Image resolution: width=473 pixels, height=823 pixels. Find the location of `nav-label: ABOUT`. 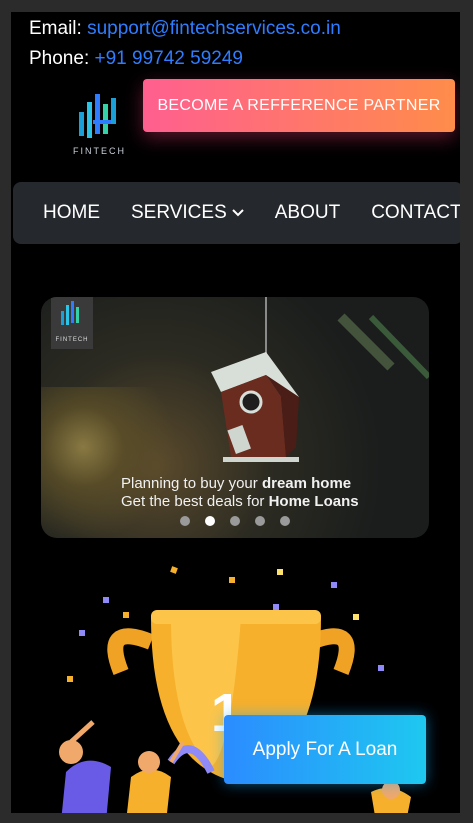

nav-label: ABOUT is located at coordinates (307, 212).